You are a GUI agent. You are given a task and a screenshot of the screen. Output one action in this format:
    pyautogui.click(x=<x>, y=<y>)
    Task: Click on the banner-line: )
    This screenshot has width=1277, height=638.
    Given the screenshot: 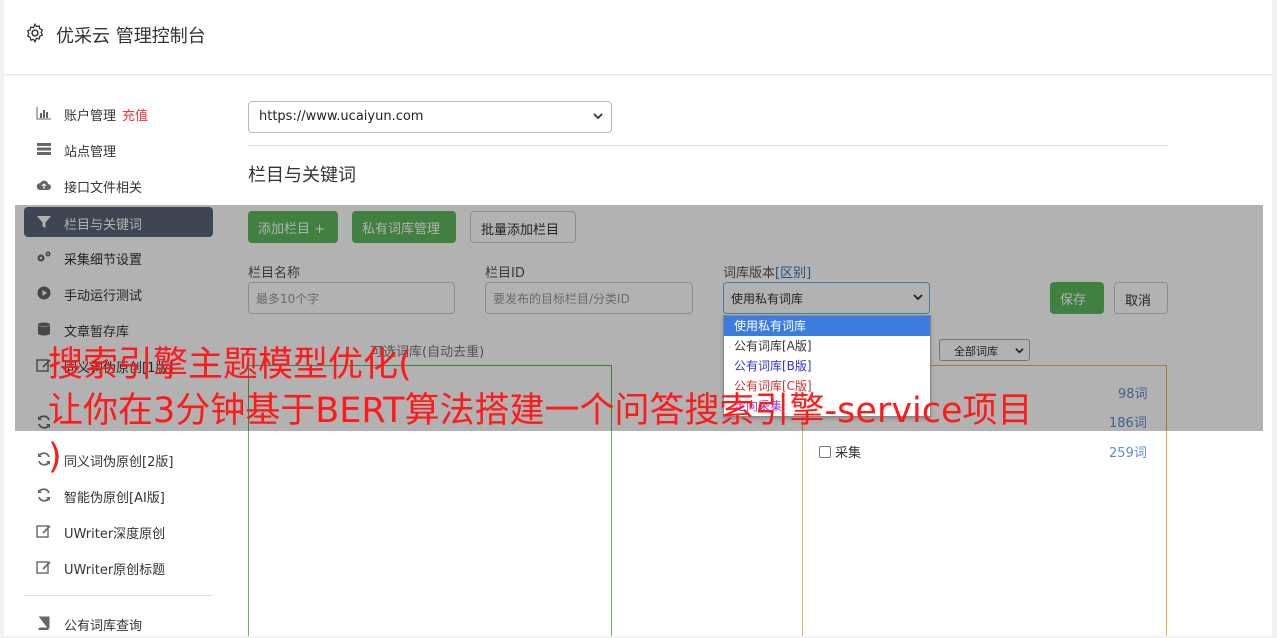 What is the action you would take?
    pyautogui.click(x=55, y=457)
    